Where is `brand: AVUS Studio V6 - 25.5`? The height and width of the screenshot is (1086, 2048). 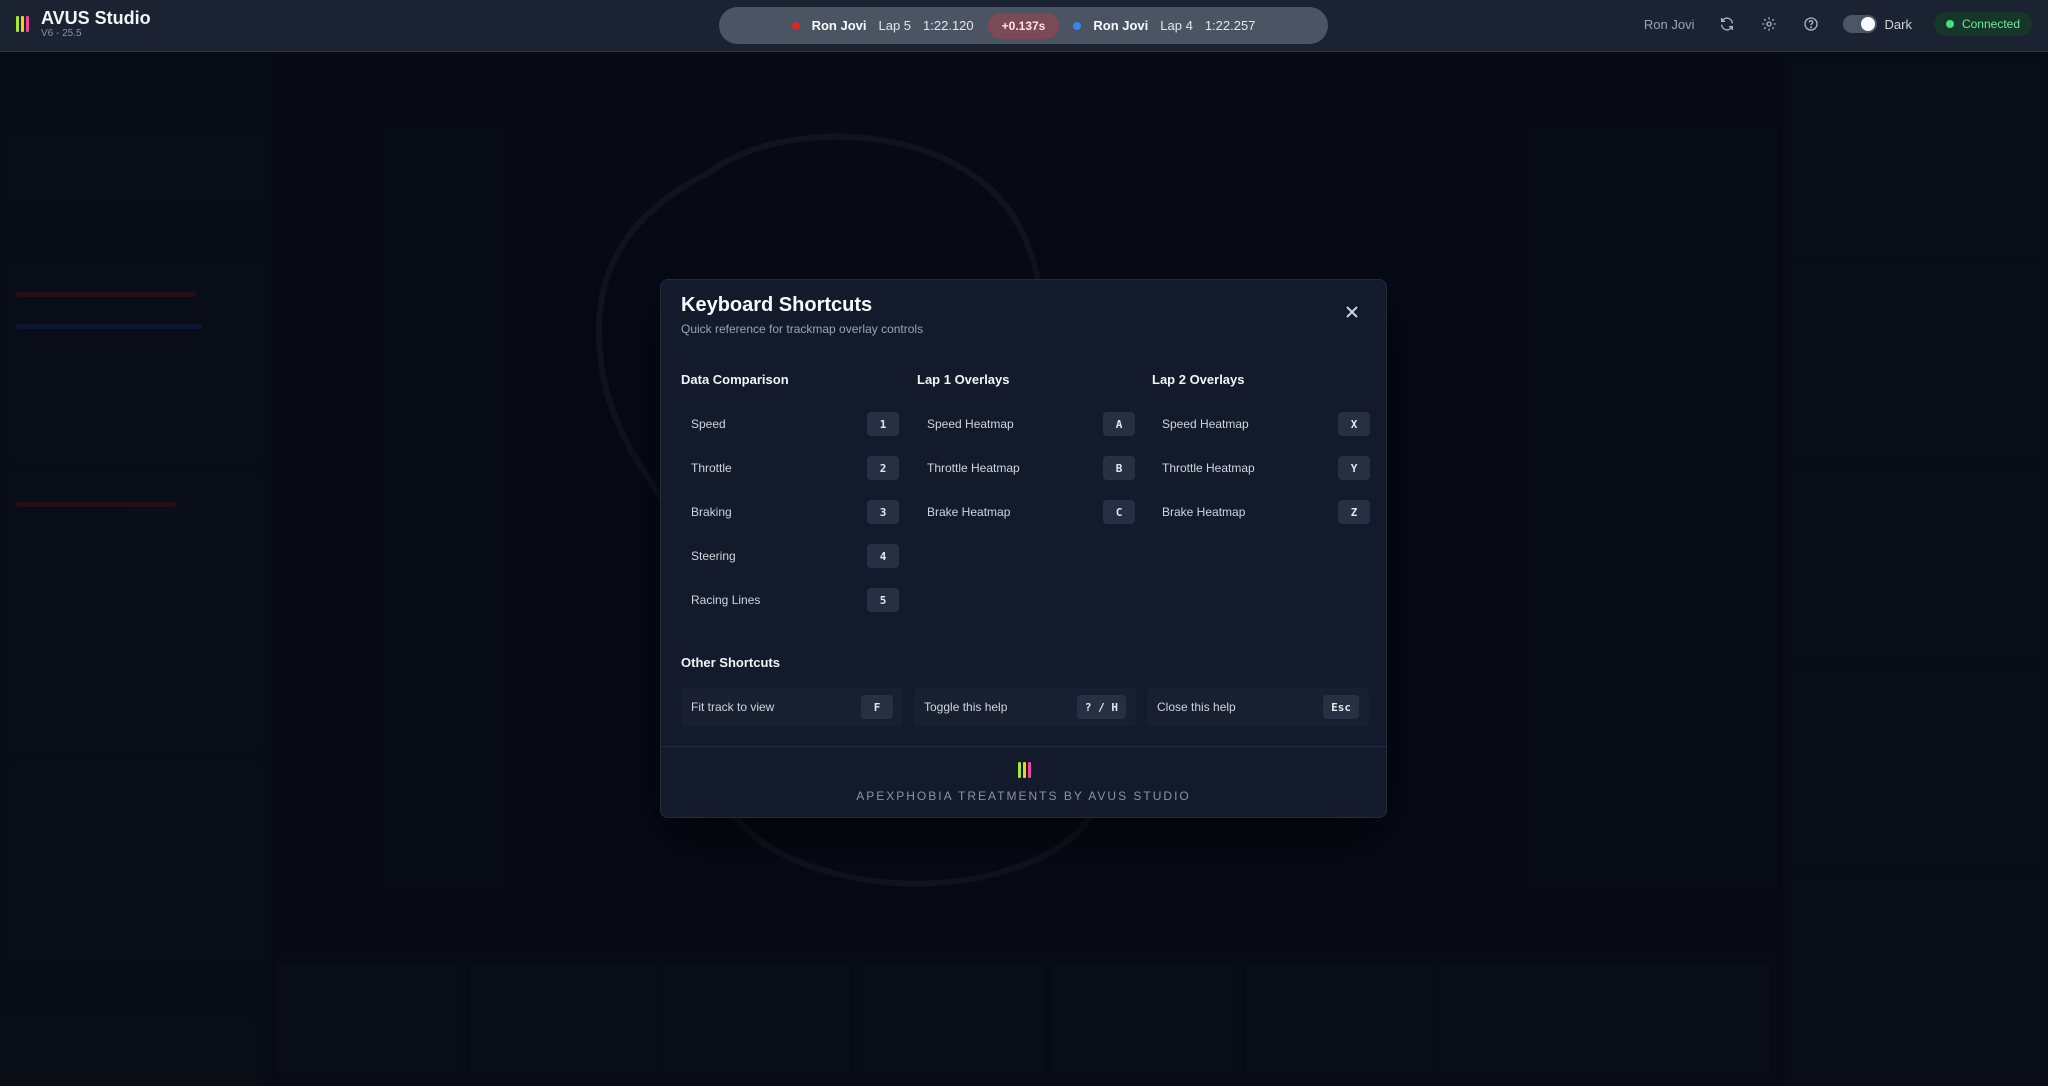 brand: AVUS Studio V6 - 25.5 is located at coordinates (83, 24).